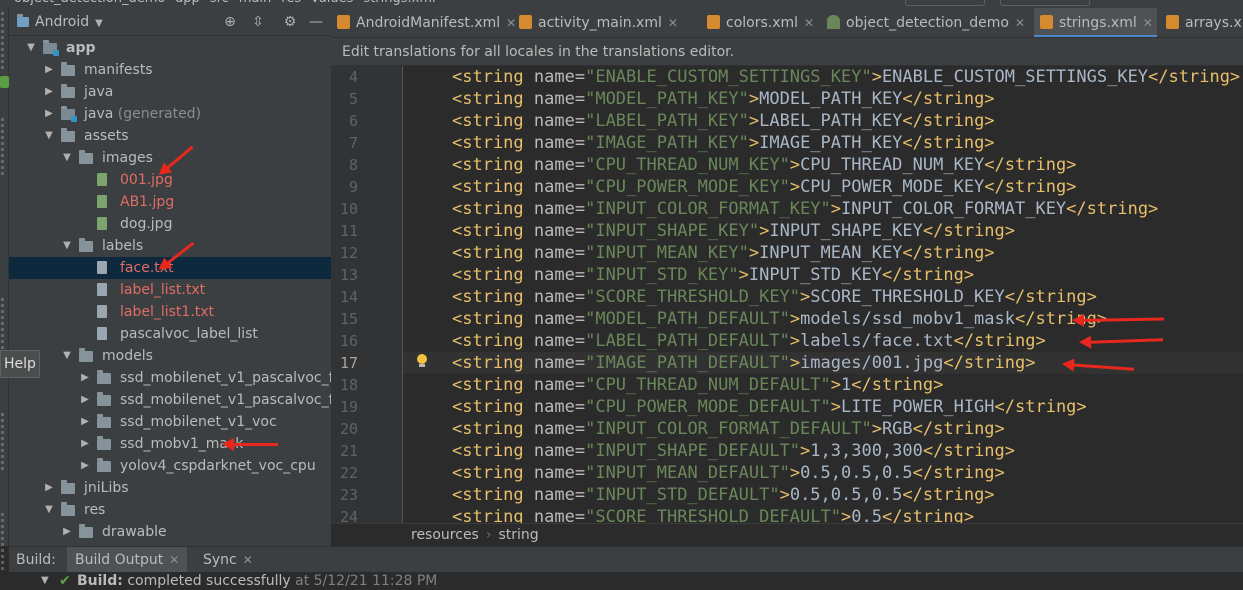  What do you see at coordinates (316, 22) in the screenshot?
I see `hide-panel-icon: —` at bounding box center [316, 22].